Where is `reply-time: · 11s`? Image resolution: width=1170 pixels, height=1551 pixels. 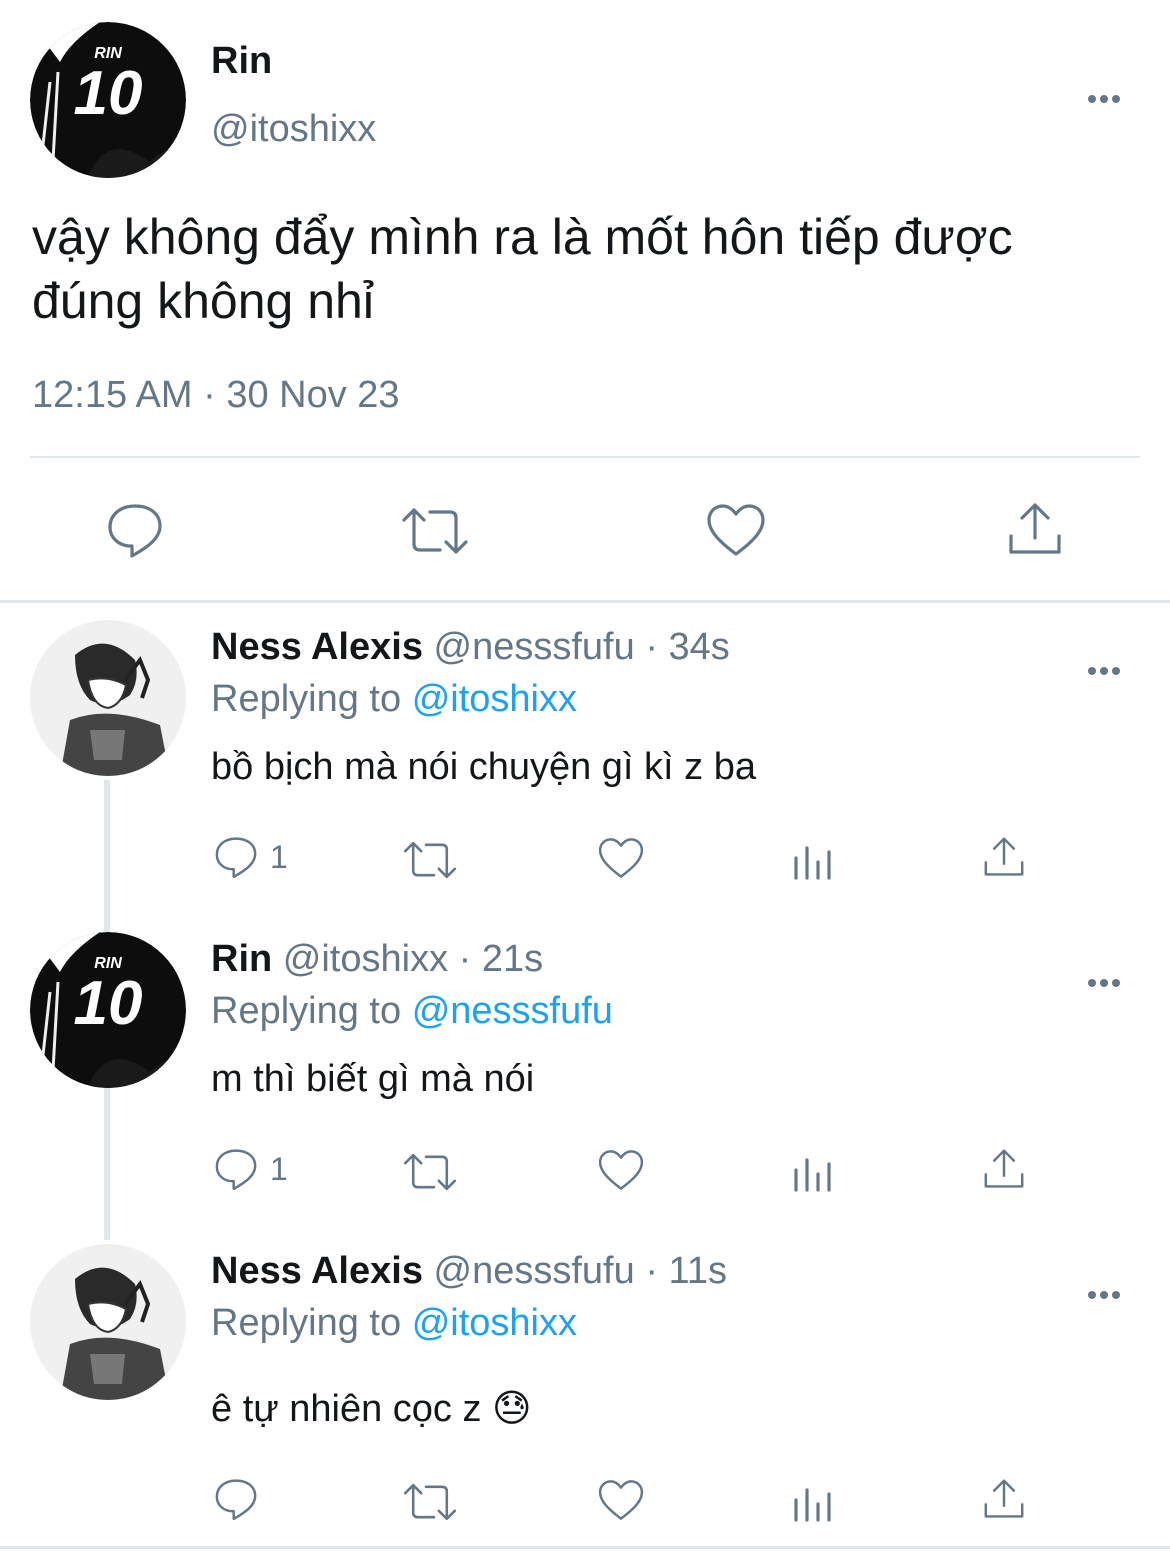 reply-time: · 11s is located at coordinates (686, 1271).